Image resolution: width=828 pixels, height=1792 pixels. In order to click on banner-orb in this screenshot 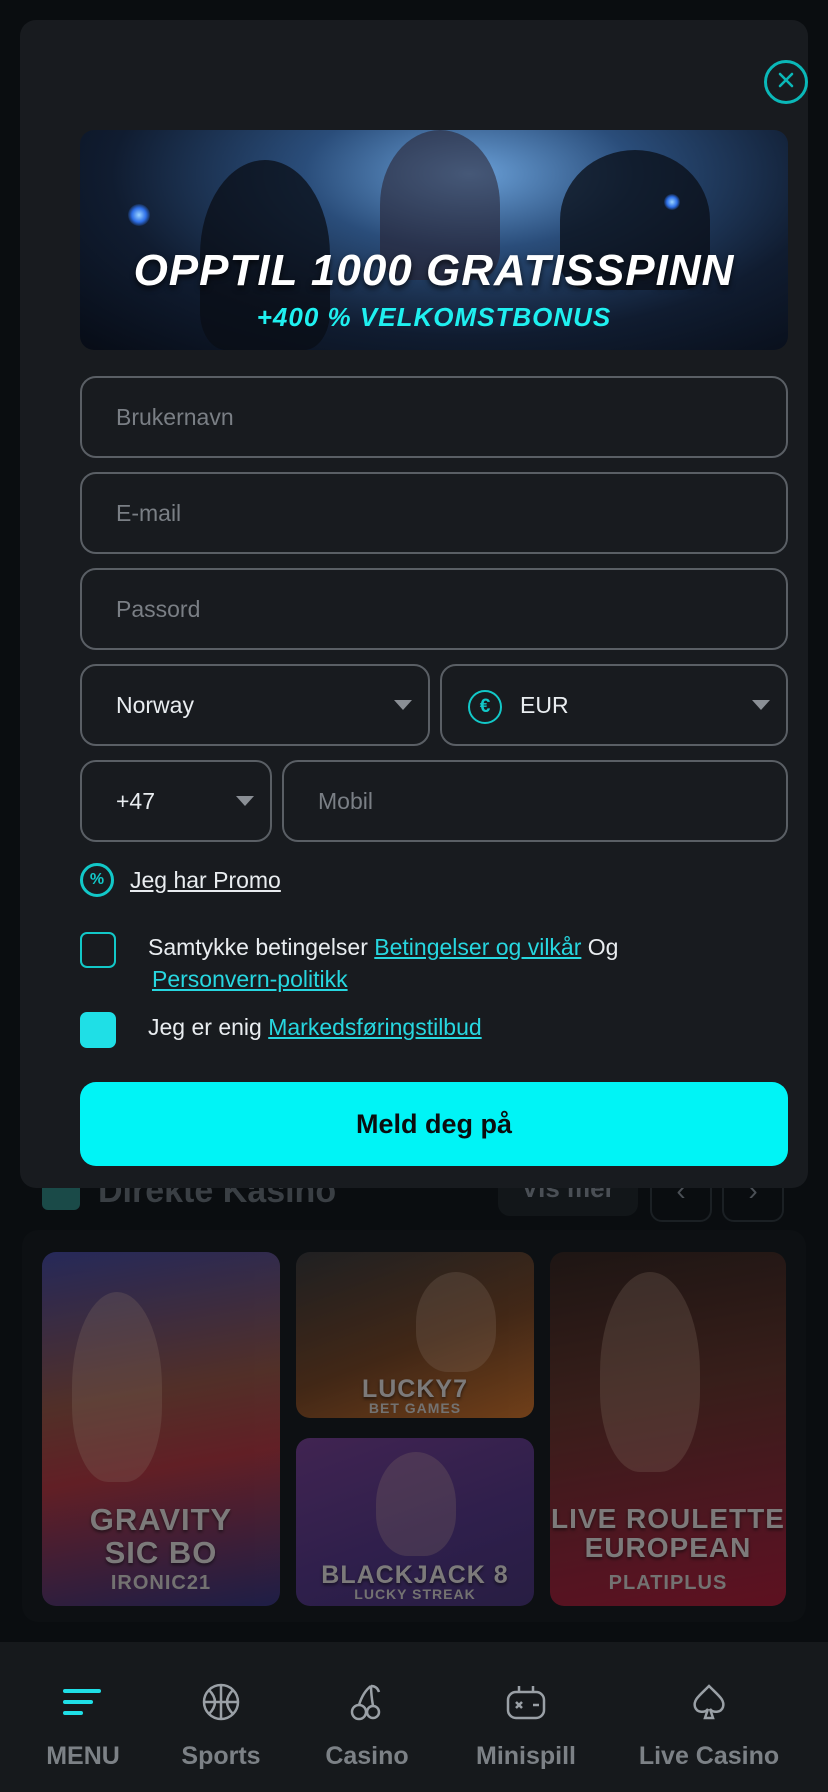, I will do `click(139, 215)`.